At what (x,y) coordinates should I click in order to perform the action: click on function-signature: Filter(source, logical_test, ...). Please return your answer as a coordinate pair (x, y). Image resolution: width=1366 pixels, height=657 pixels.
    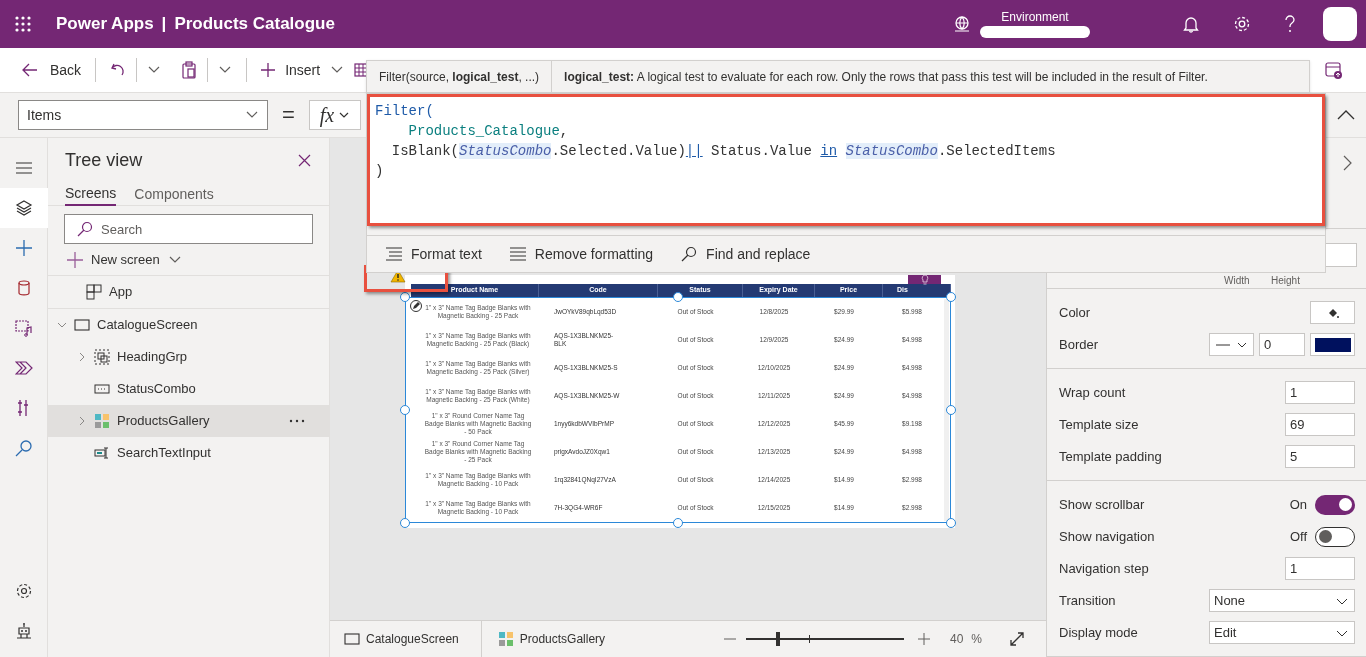
    Looking at the image, I should click on (459, 77).